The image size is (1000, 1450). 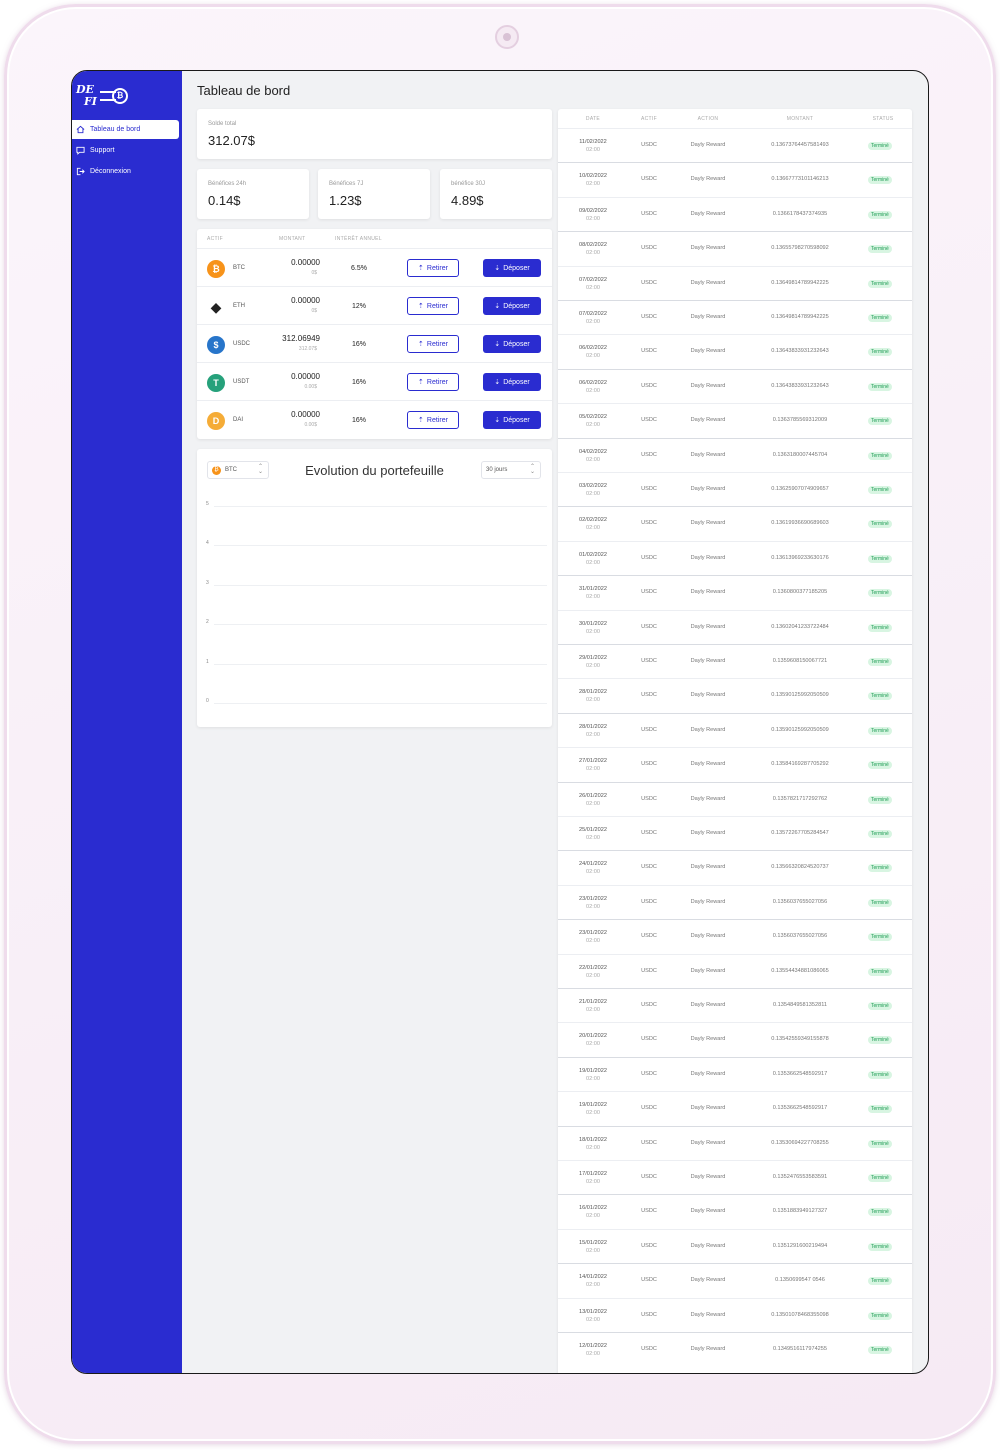 I want to click on gridline, so click(x=380, y=625).